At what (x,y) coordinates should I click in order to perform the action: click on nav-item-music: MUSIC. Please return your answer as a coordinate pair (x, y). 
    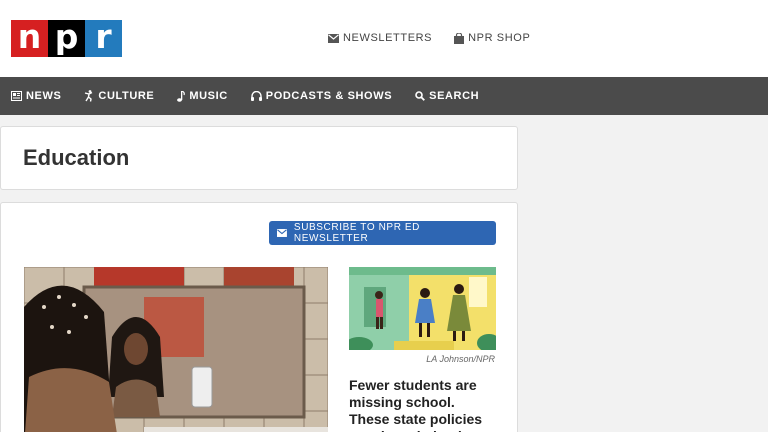
    Looking at the image, I should click on (202, 96).